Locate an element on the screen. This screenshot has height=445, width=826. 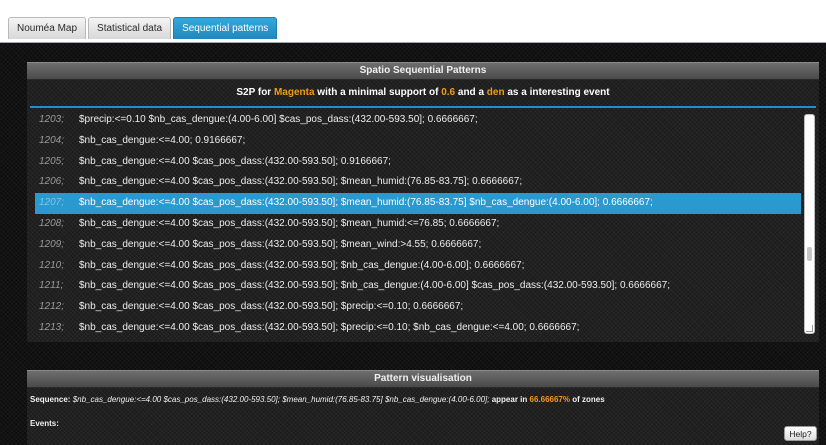
pattern-number: 1210; is located at coordinates (52, 265).